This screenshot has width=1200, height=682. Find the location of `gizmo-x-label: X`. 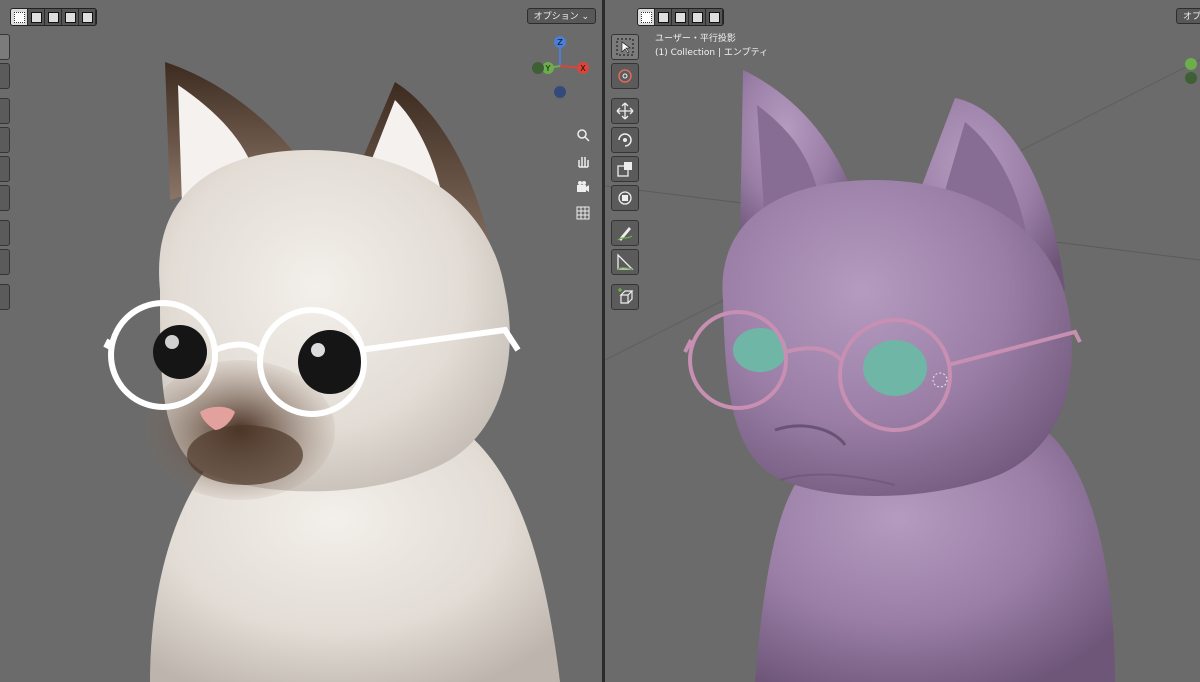

gizmo-x-label: X is located at coordinates (583, 68).